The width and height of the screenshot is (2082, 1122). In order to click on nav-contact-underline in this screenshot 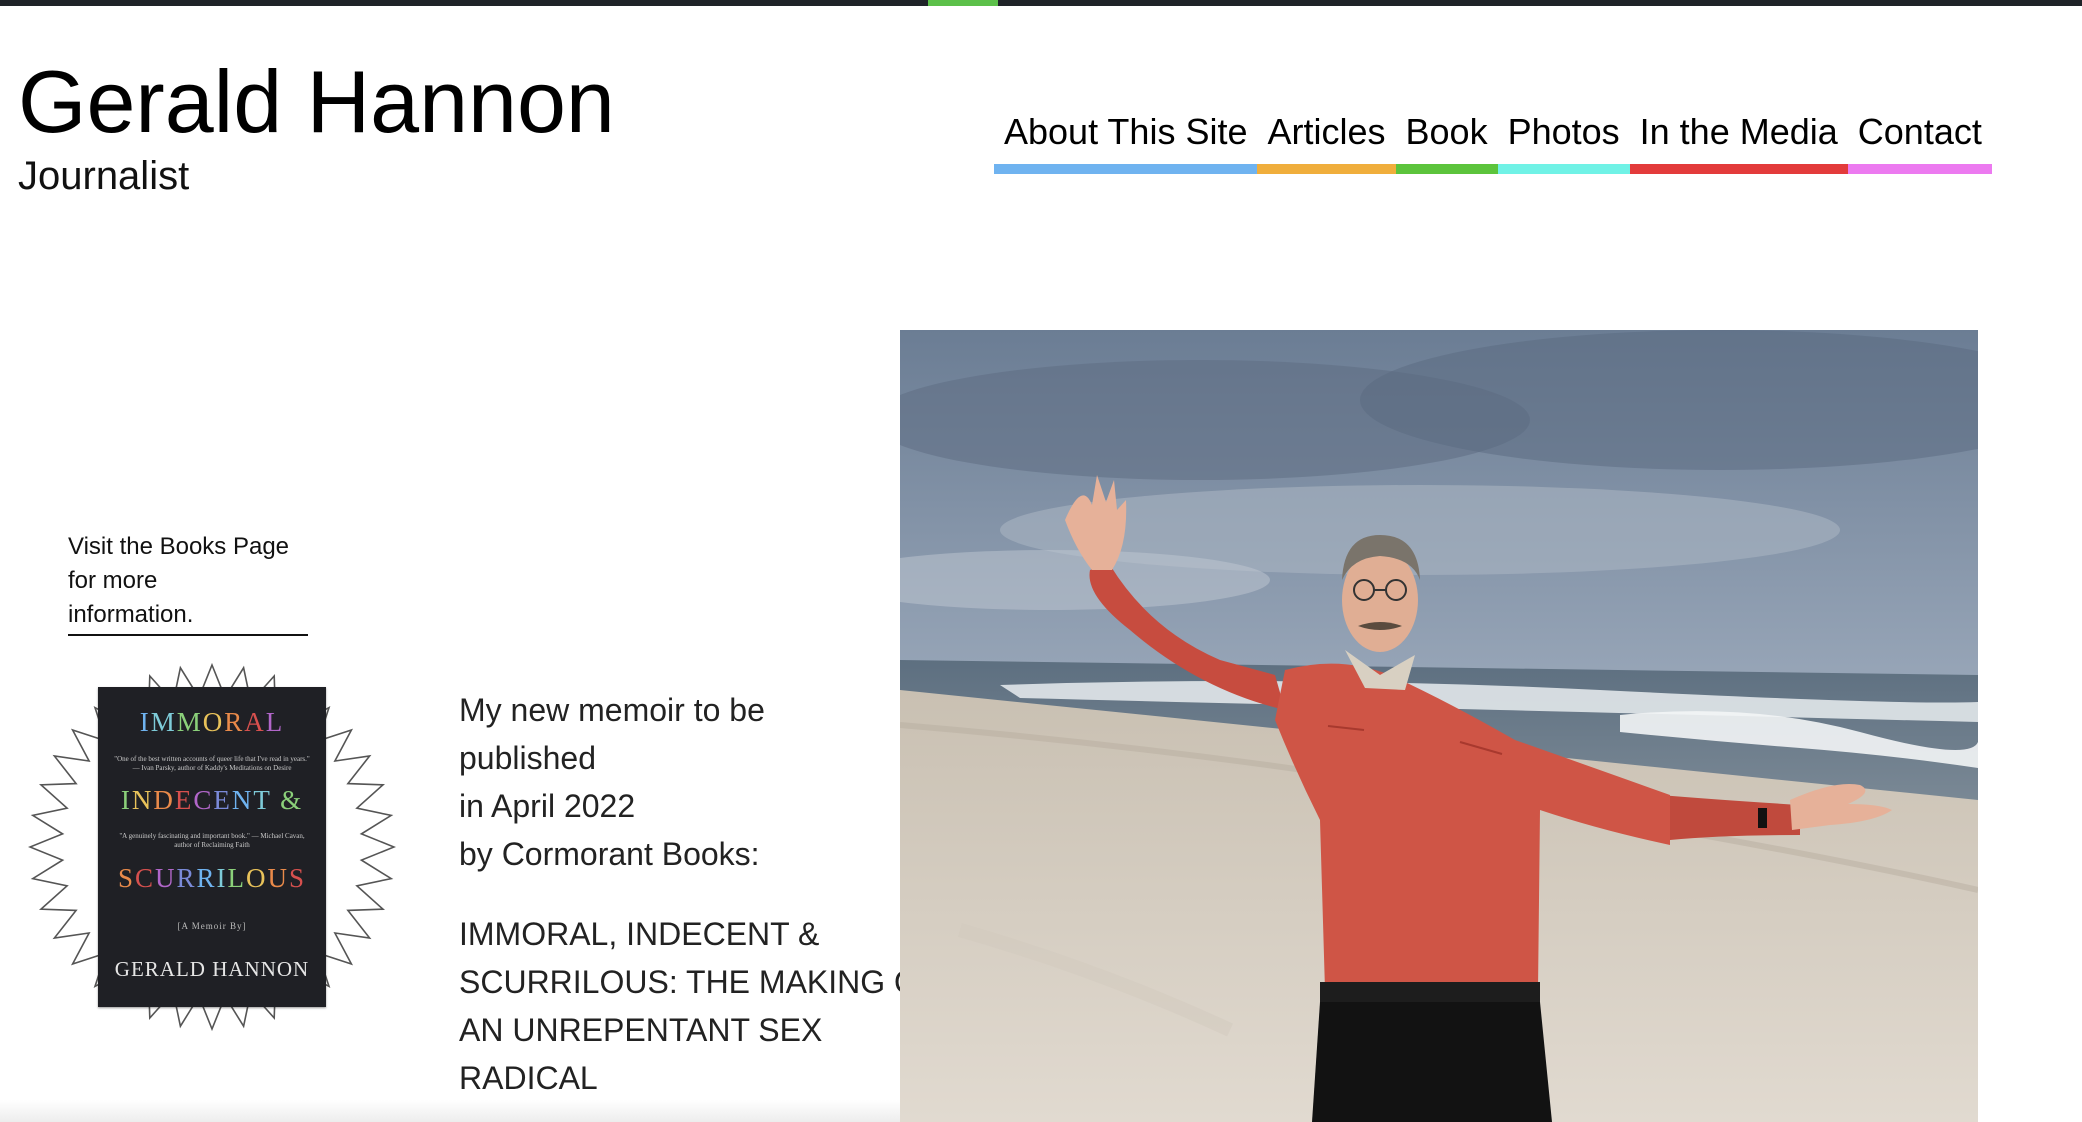, I will do `click(1919, 169)`.